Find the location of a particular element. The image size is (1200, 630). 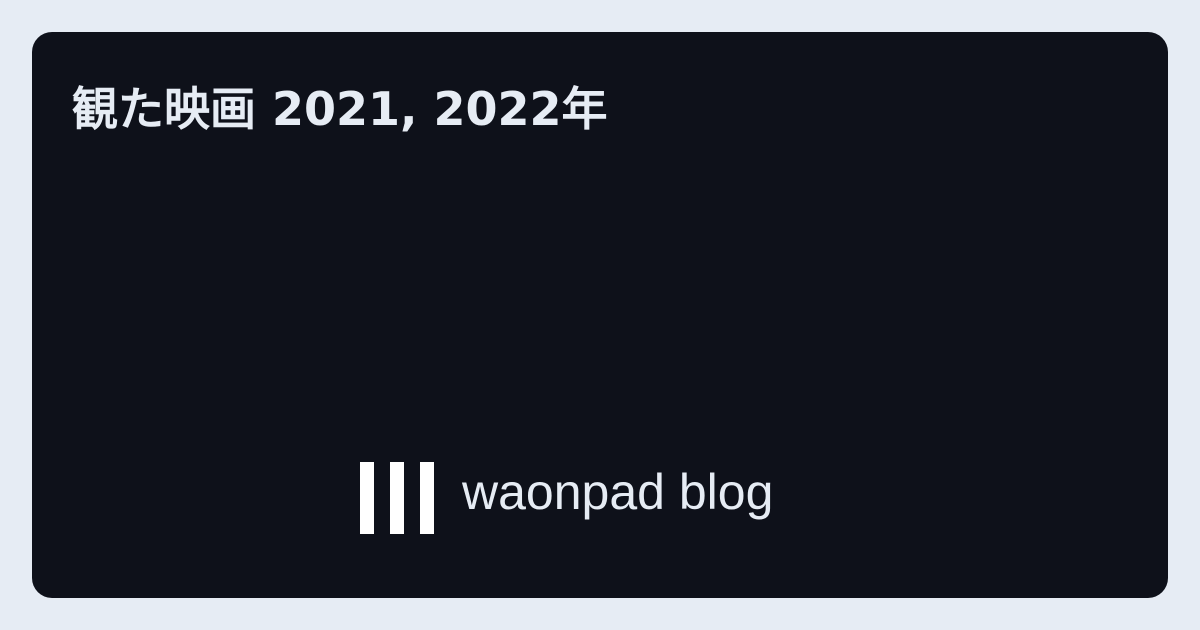

blog-name: waonpad blog is located at coordinates (618, 492).